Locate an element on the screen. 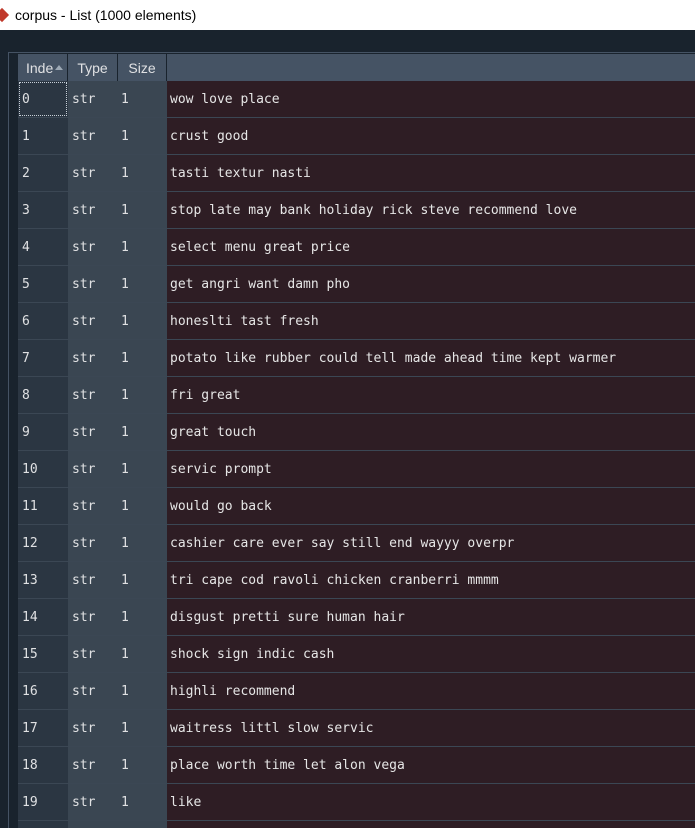  column-header-index: Inde is located at coordinates (43, 67).